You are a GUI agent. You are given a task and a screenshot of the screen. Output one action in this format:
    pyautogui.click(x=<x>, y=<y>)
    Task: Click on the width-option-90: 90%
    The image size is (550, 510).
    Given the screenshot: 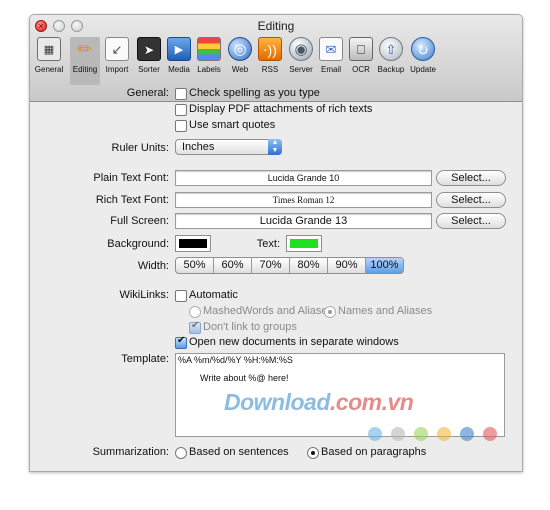 What is the action you would take?
    pyautogui.click(x=347, y=265)
    